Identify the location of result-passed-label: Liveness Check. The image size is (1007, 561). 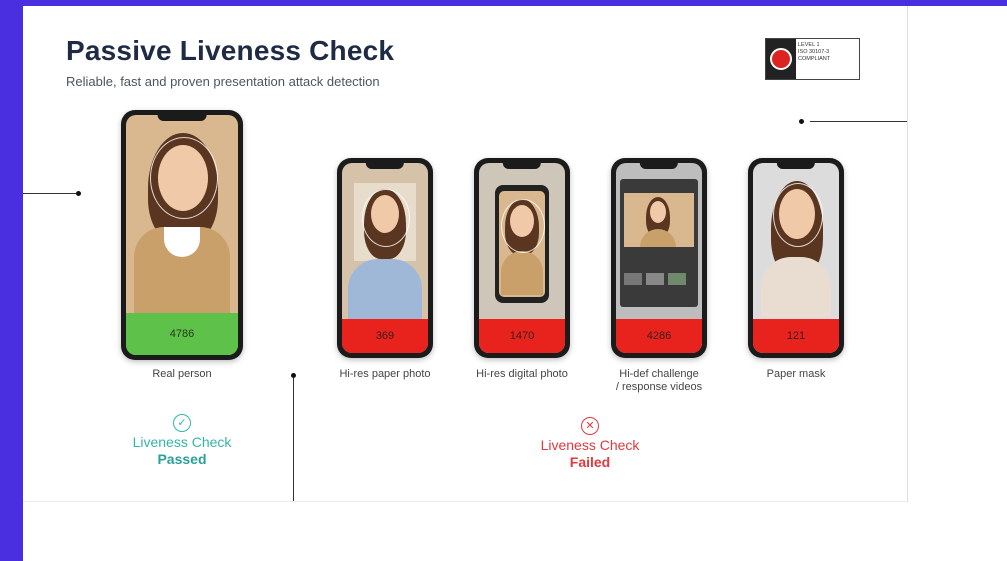
(182, 442).